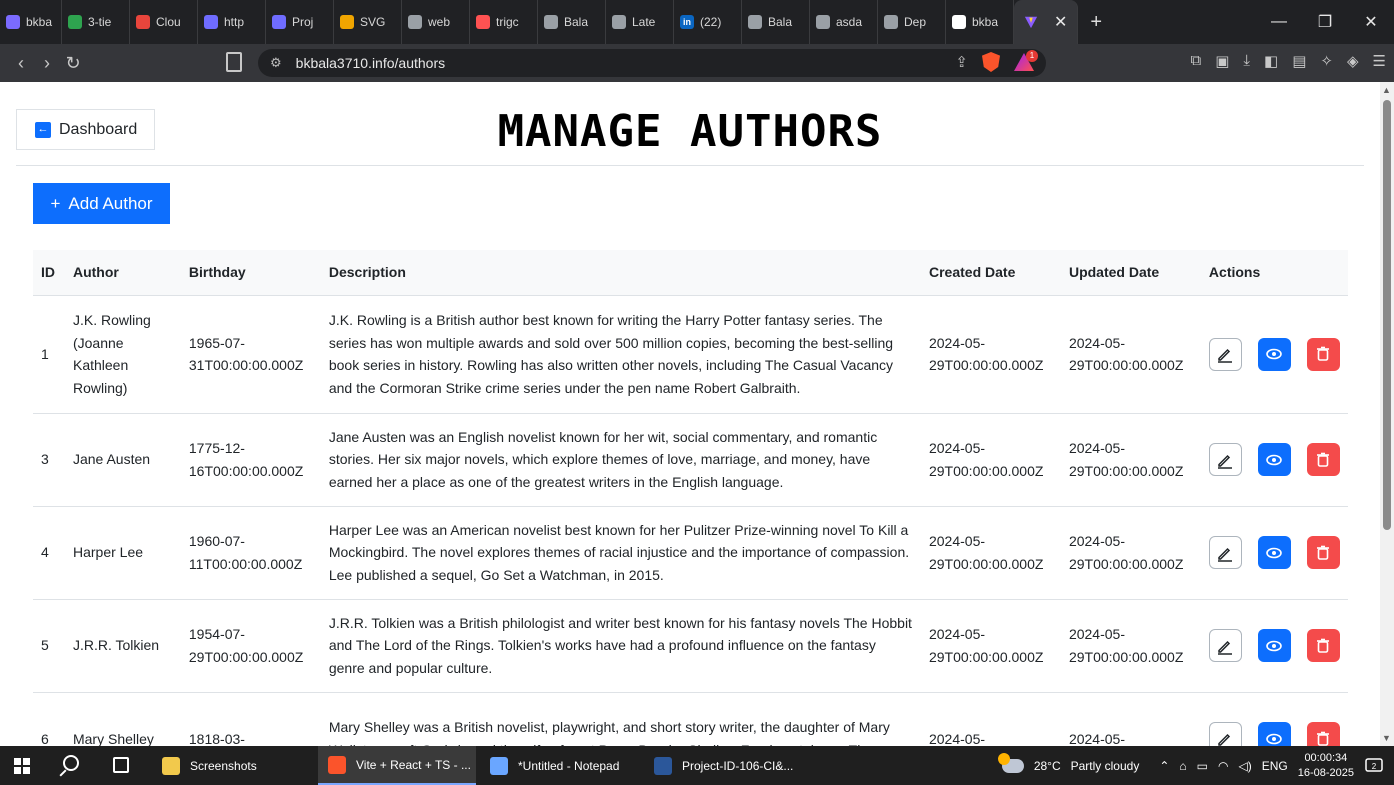 The image size is (1394, 785). I want to click on trash-icon, so click(1323, 646).